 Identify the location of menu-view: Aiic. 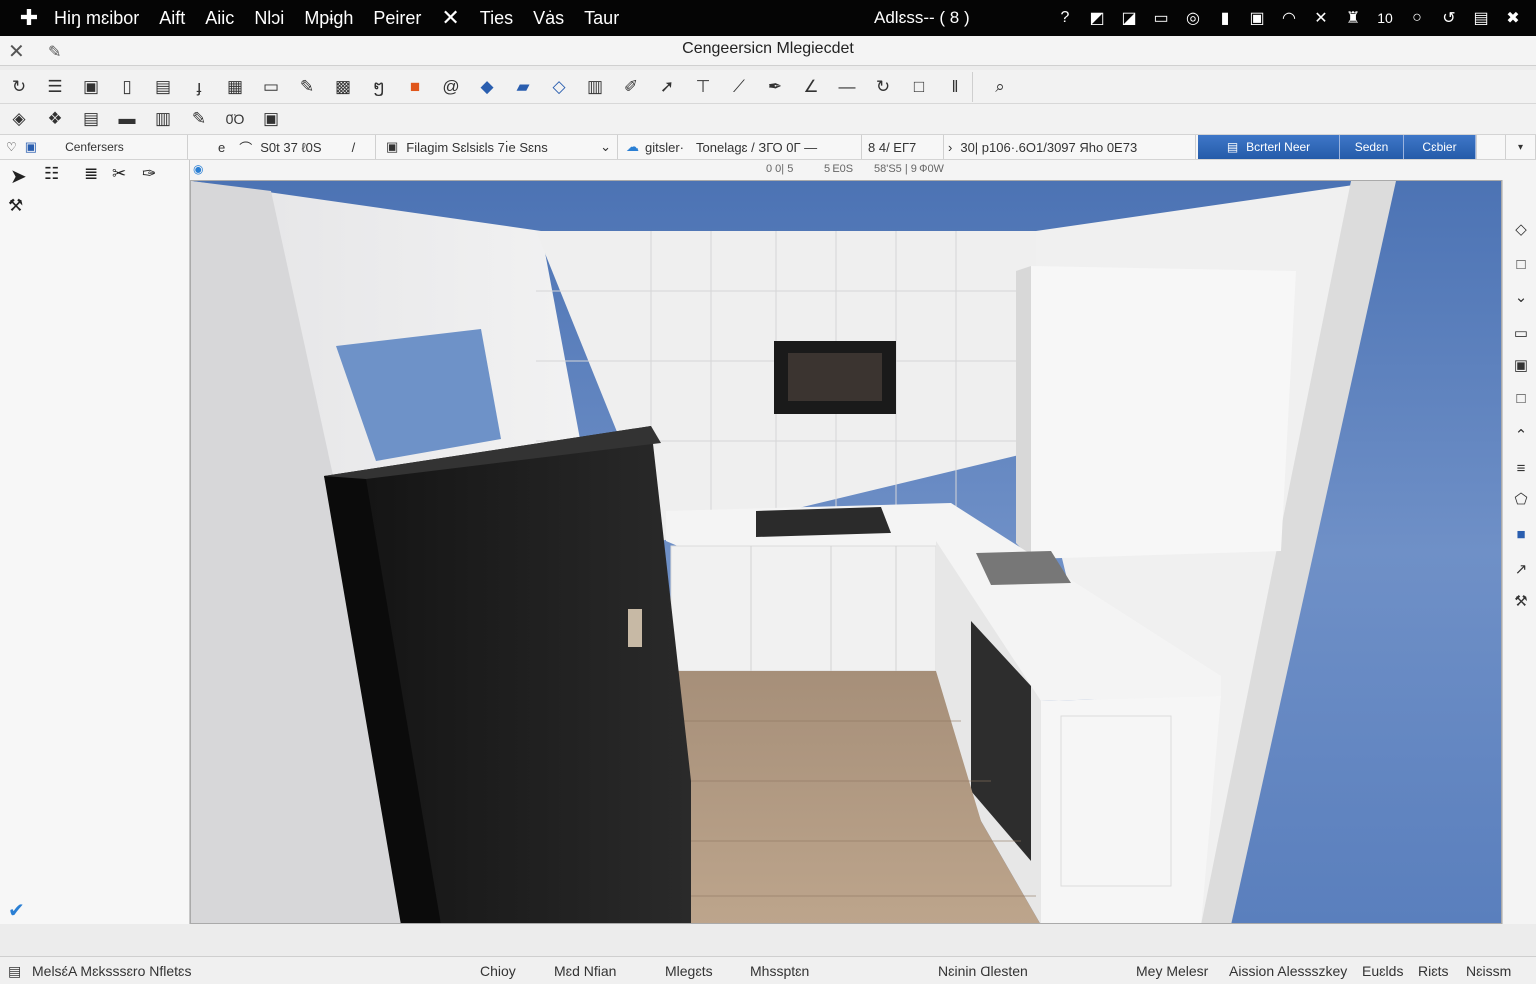
(219, 18).